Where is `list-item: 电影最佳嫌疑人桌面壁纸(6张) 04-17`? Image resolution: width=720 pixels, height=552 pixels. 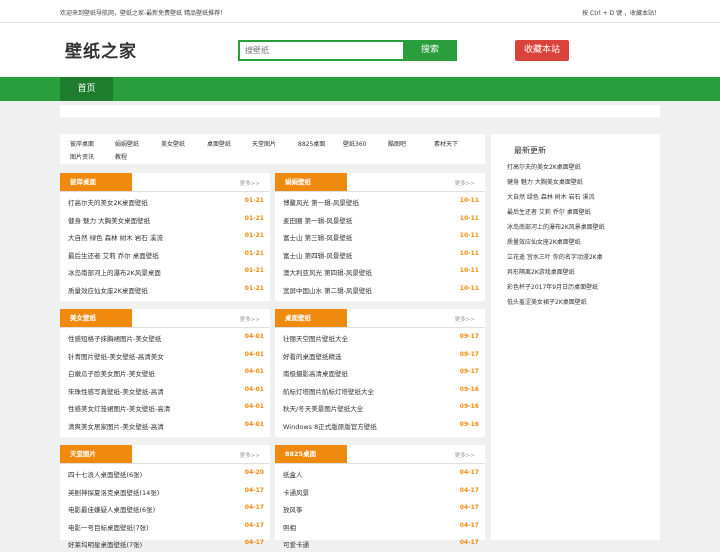
list-item: 电影最佳嫌疑人桌面壁纸(6张) 04-17 is located at coordinates (165, 508).